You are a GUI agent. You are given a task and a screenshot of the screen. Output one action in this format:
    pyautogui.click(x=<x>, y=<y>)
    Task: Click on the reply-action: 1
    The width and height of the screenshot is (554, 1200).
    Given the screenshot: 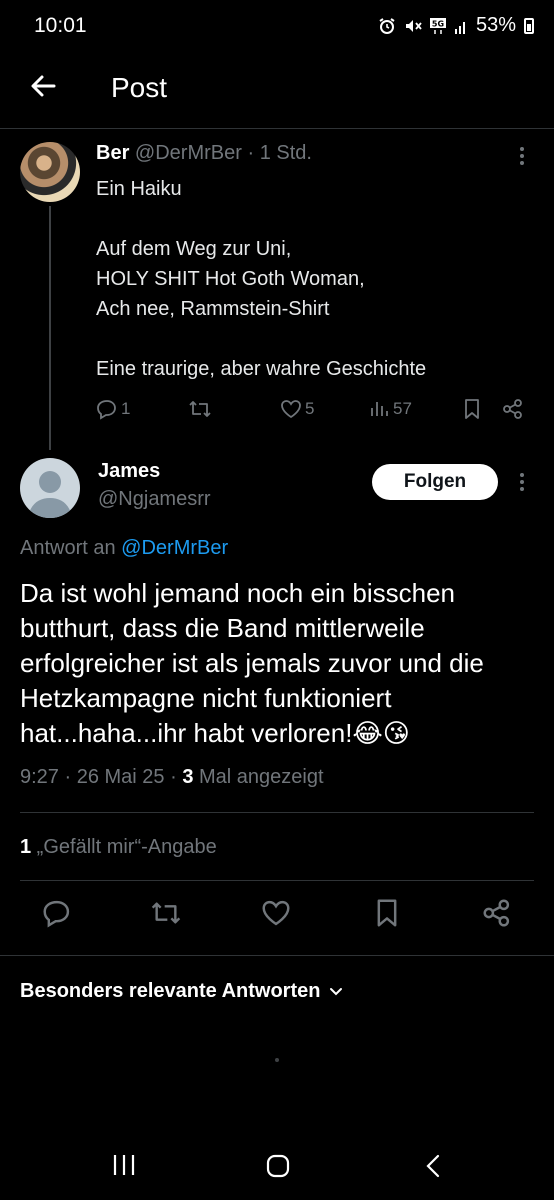 What is the action you would take?
    pyautogui.click(x=113, y=409)
    